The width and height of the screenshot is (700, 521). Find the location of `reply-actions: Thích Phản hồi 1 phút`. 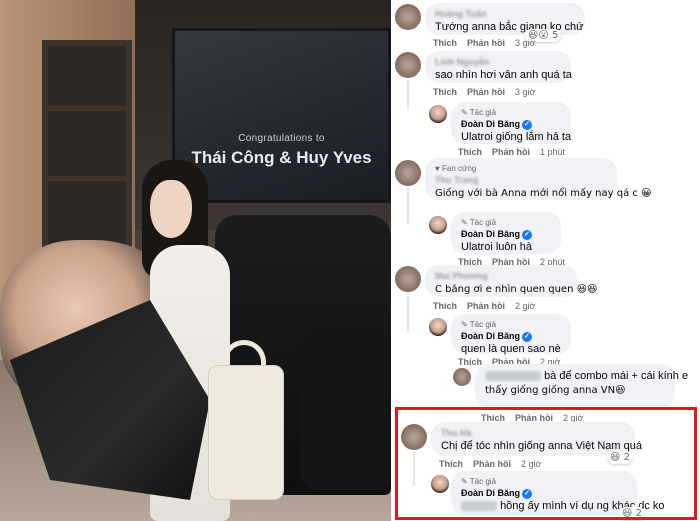

reply-actions: Thích Phản hồi 1 phút is located at coordinates (511, 152).